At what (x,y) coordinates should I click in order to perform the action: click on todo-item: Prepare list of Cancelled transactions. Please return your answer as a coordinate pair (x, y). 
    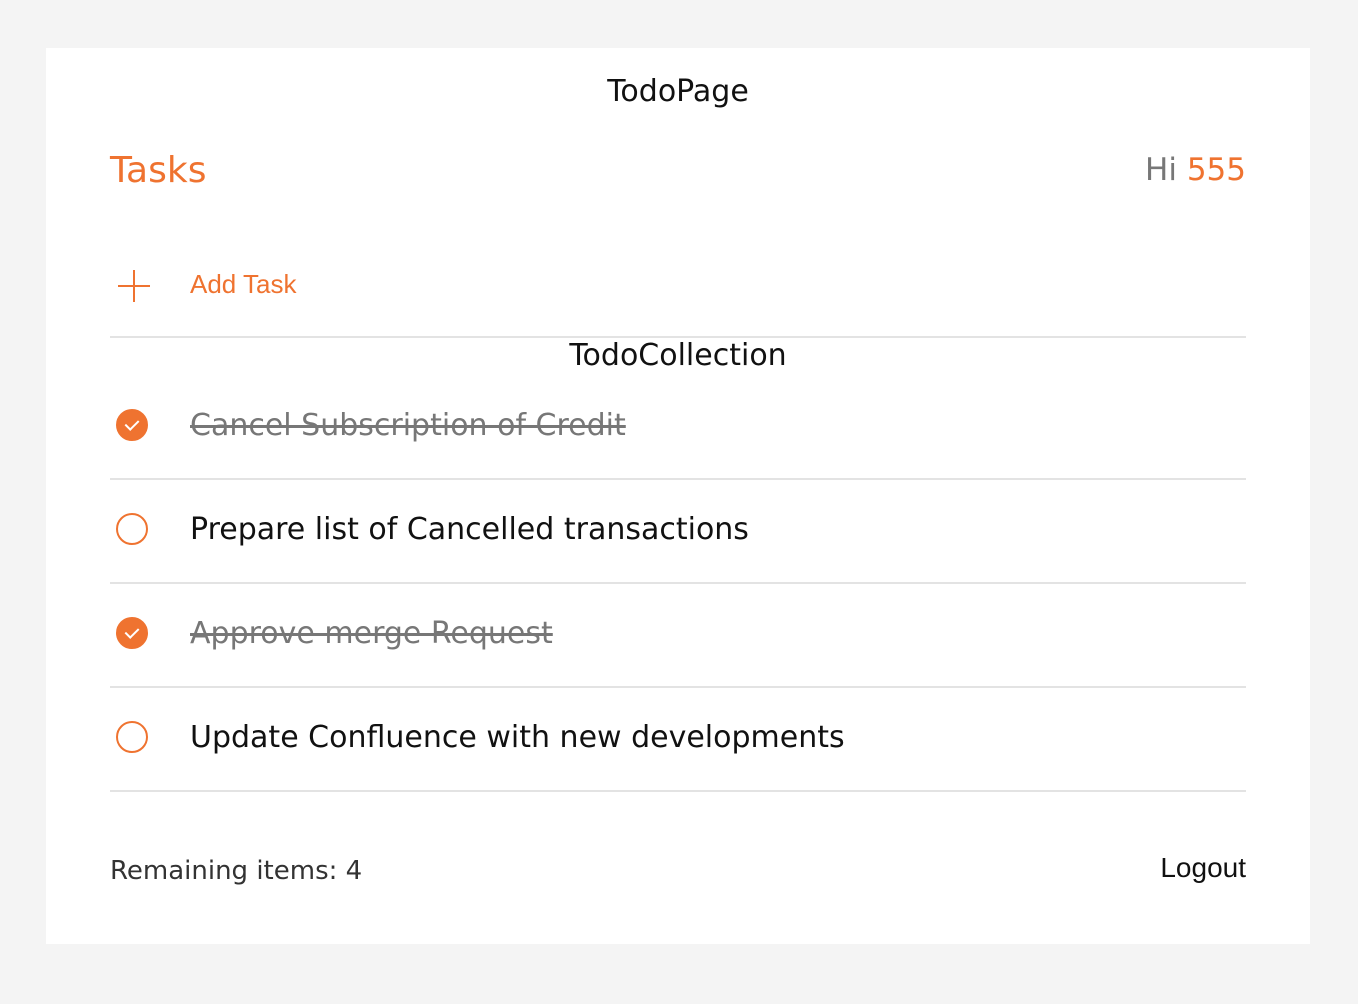
    Looking at the image, I should click on (678, 532).